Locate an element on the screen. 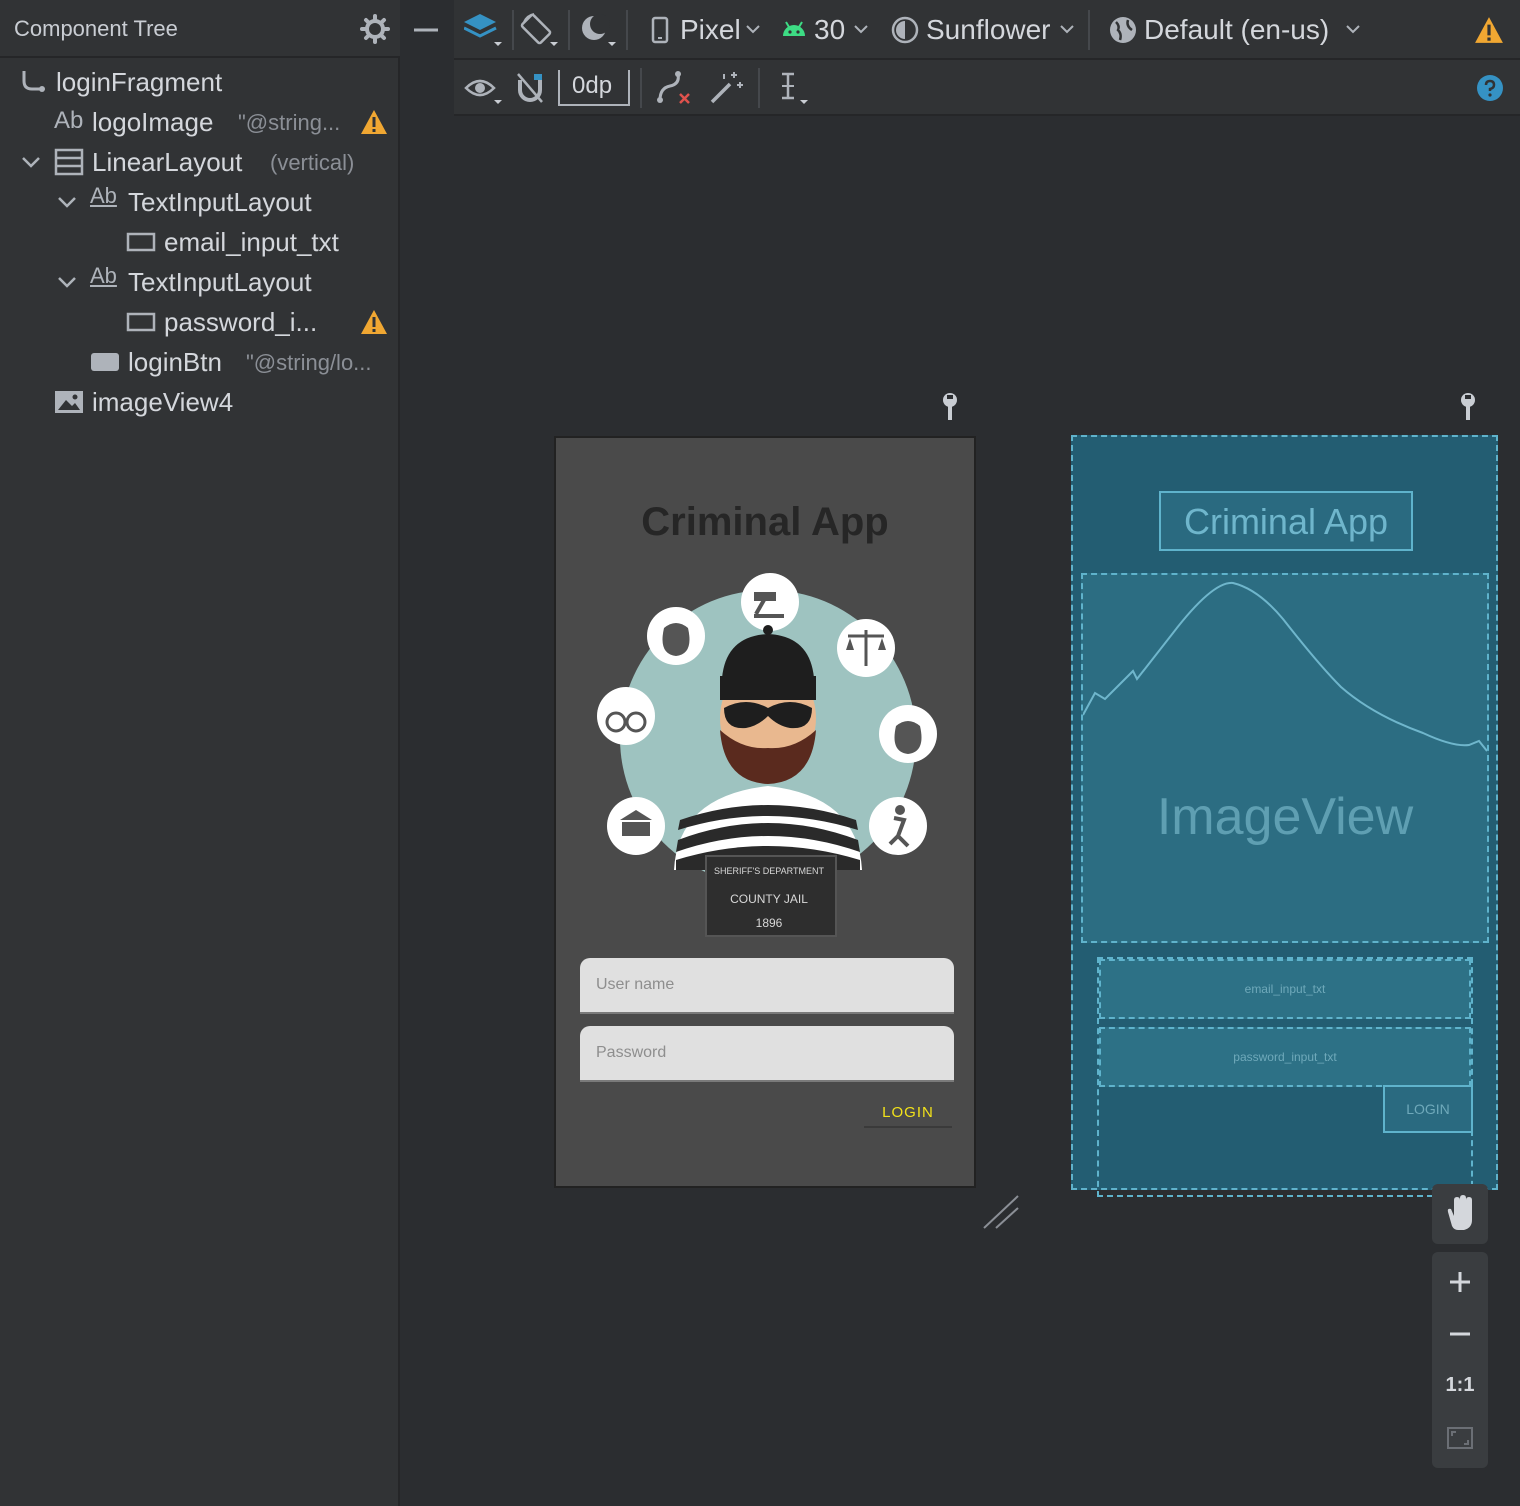 The width and height of the screenshot is (1520, 1506). zoom-out-icon is located at coordinates (1460, 1334).